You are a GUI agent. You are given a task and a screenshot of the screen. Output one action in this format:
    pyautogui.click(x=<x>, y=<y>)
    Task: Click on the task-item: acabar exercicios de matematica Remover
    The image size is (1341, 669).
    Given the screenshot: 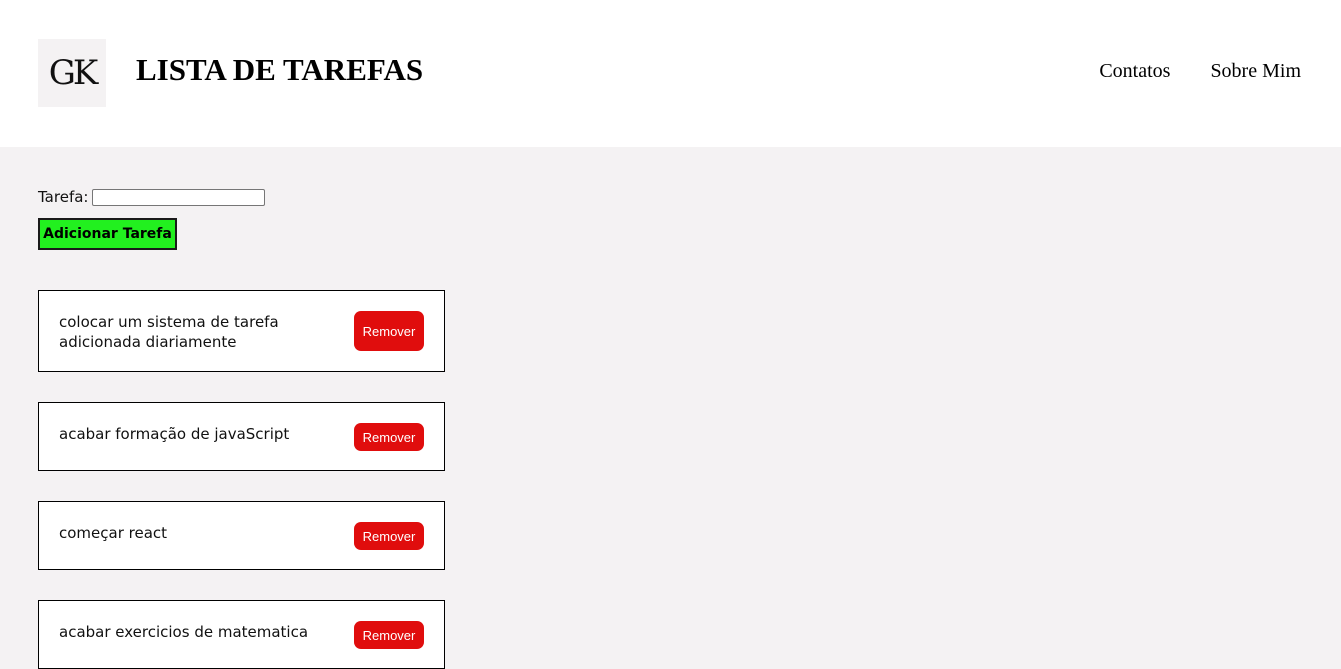 What is the action you would take?
    pyautogui.click(x=241, y=634)
    